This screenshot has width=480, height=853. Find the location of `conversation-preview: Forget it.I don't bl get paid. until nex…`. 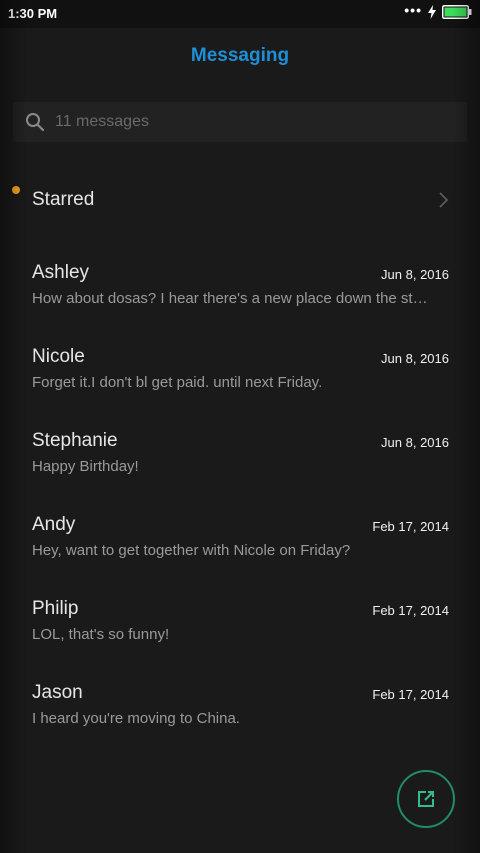

conversation-preview: Forget it.I don't bl get paid. until nex… is located at coordinates (177, 382).